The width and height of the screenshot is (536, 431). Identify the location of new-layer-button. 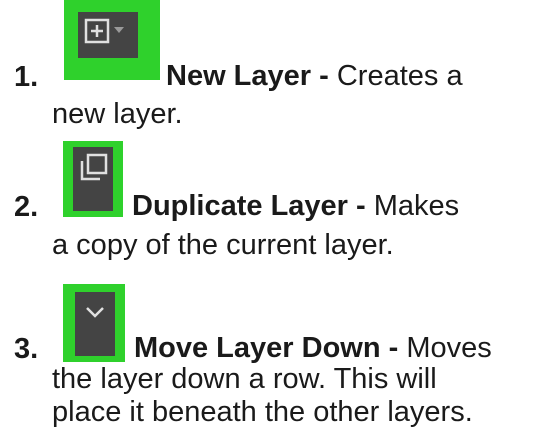
(112, 40).